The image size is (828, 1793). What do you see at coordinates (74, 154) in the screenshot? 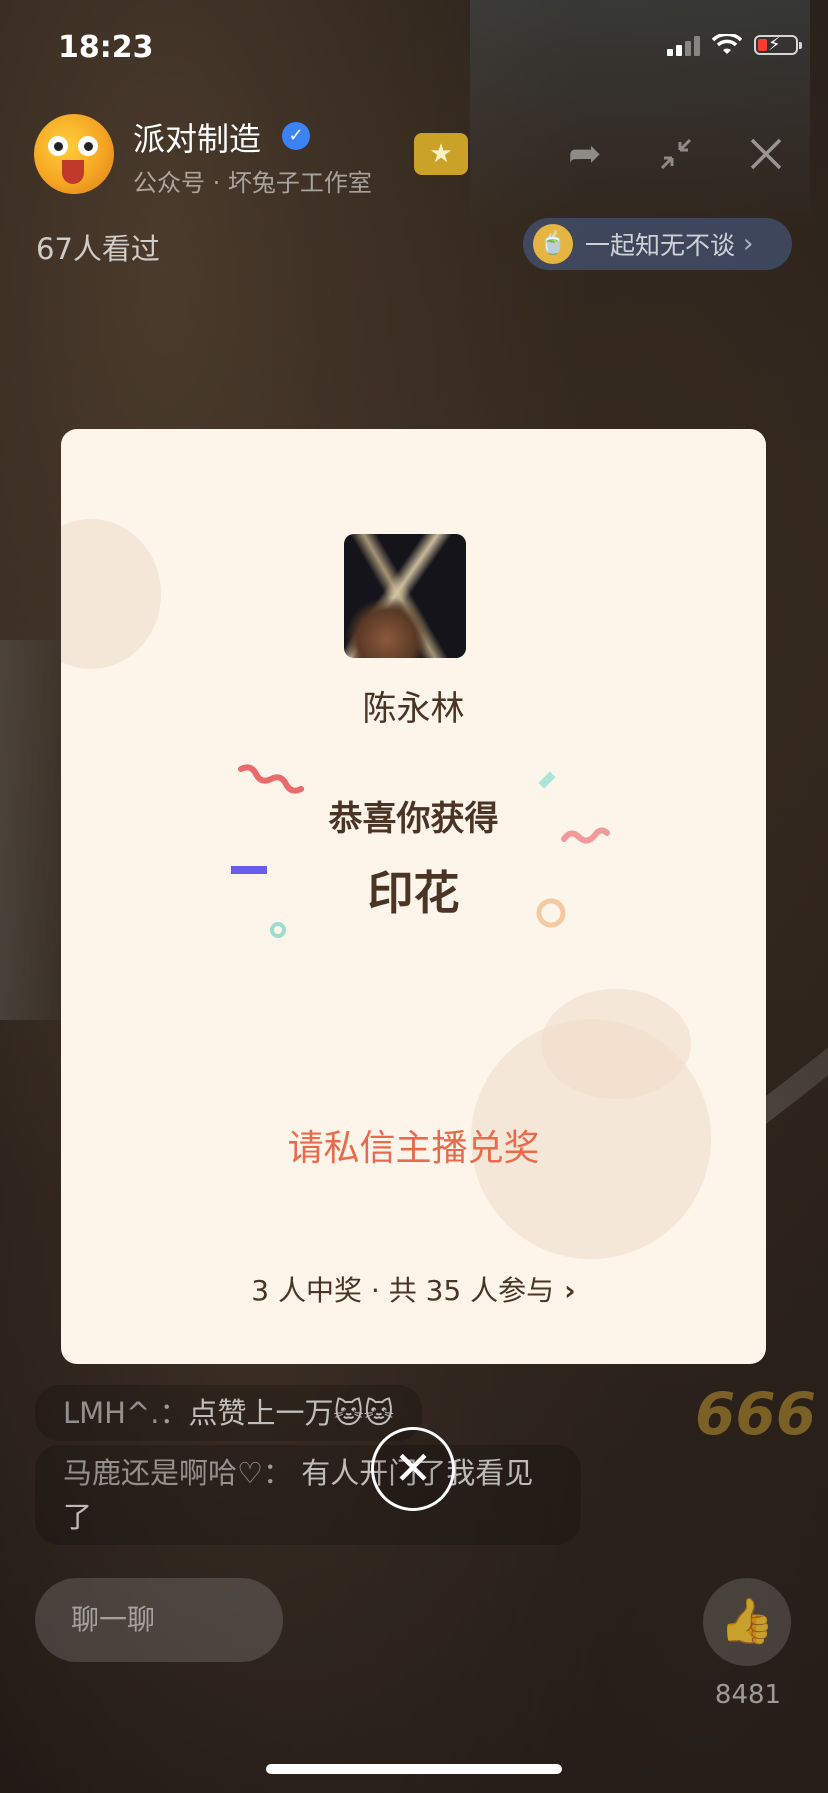
I see `host-avatar` at bounding box center [74, 154].